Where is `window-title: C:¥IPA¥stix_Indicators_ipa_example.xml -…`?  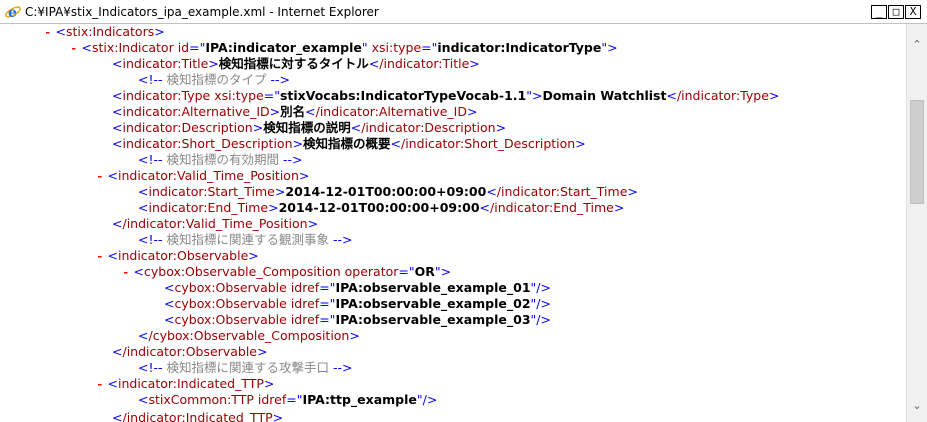
window-title: C:¥IPA¥stix_Indicators_ipa_example.xml -… is located at coordinates (202, 12).